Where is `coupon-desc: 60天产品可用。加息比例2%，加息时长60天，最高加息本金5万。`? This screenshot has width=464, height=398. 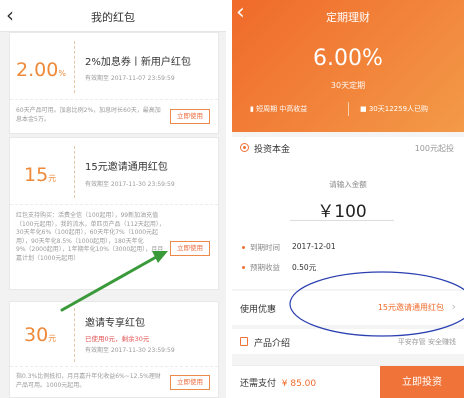
coupon-desc: 60天产品可用。加息比例2%，加息时长60天，最高加息本金5万。 is located at coordinates (88, 115).